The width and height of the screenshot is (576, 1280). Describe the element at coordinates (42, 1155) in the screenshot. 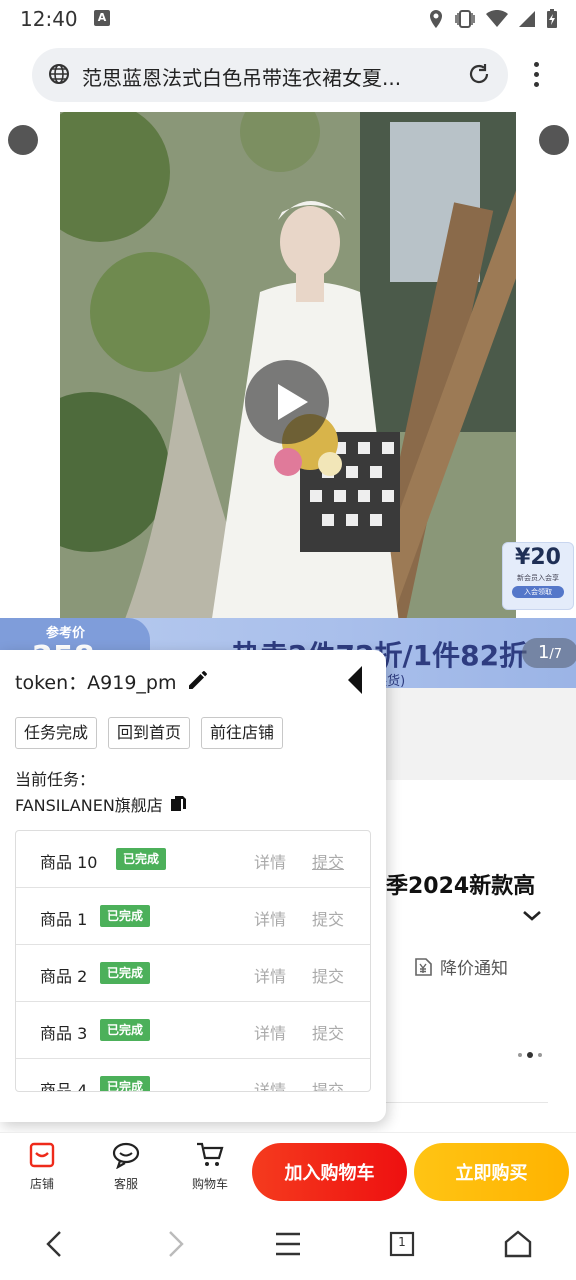

I see `store-icon` at that location.